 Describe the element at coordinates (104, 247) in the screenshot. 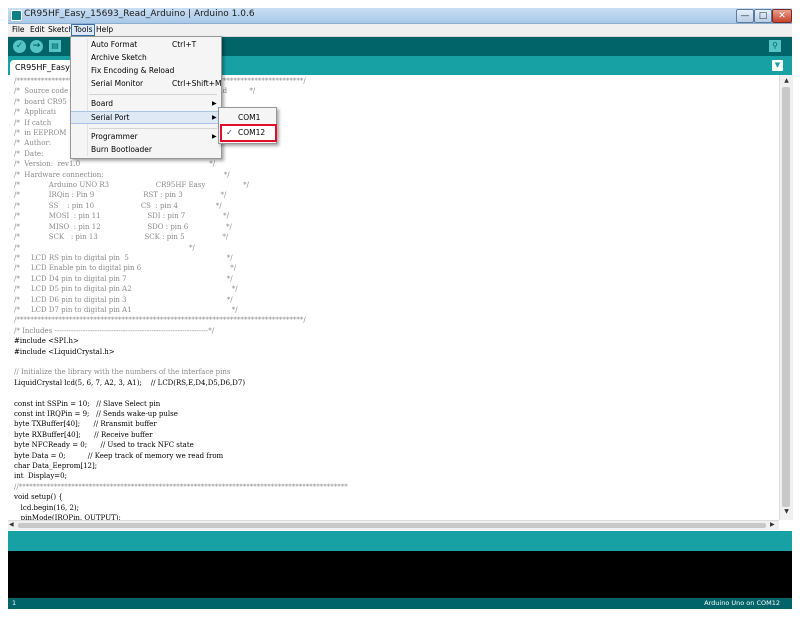

I see `code-line: /* */` at that location.